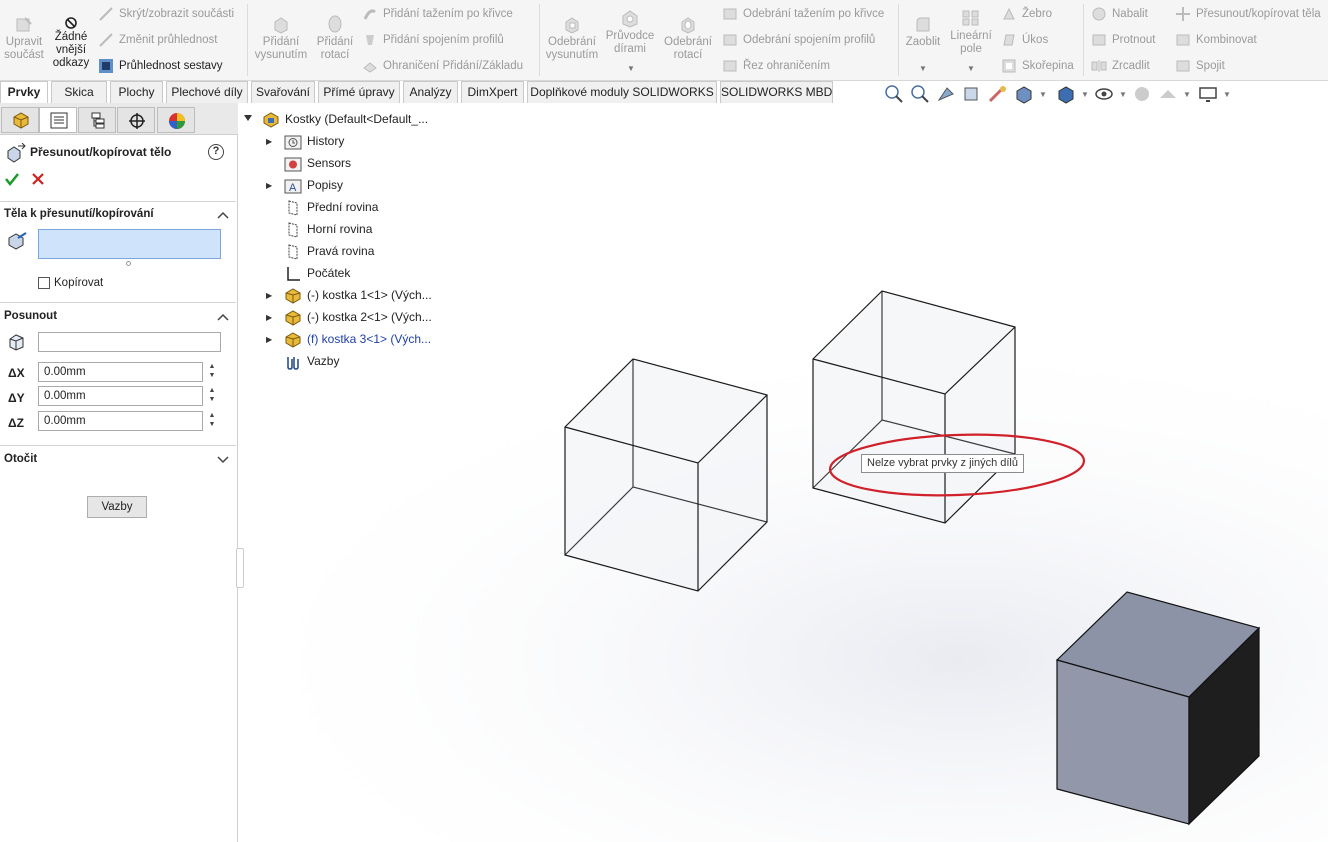 The width and height of the screenshot is (1328, 842). Describe the element at coordinates (942, 463) in the screenshot. I see `selection-tooltip: Nelze vybrat prvky z jiných dílů` at that location.